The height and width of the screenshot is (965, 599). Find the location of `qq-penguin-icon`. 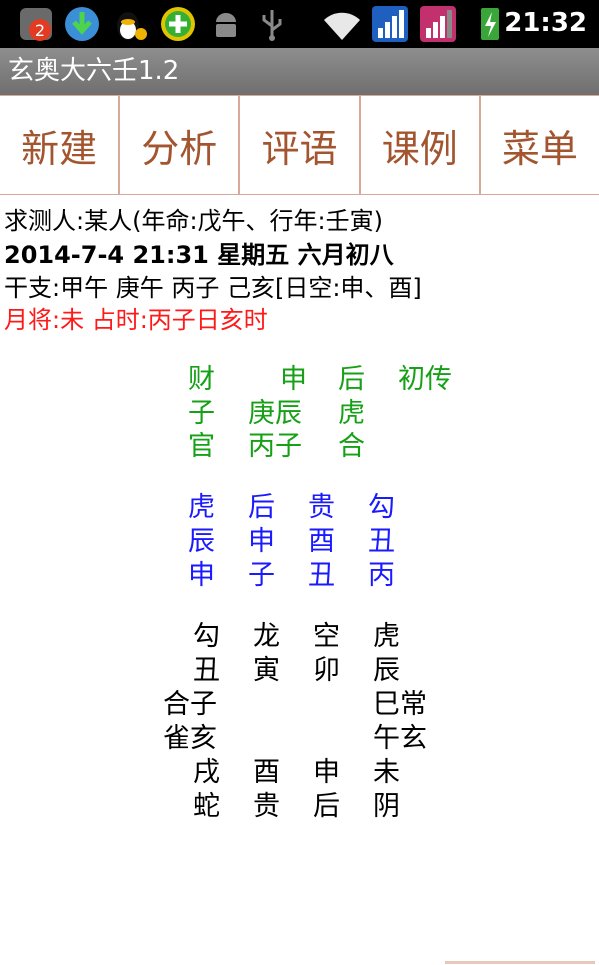

qq-penguin-icon is located at coordinates (130, 24).